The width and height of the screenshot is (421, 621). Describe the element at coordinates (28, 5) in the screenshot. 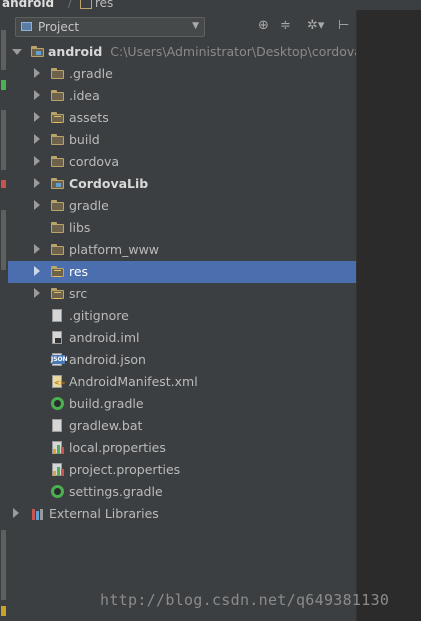

I see `breadcrumb-project: android` at that location.